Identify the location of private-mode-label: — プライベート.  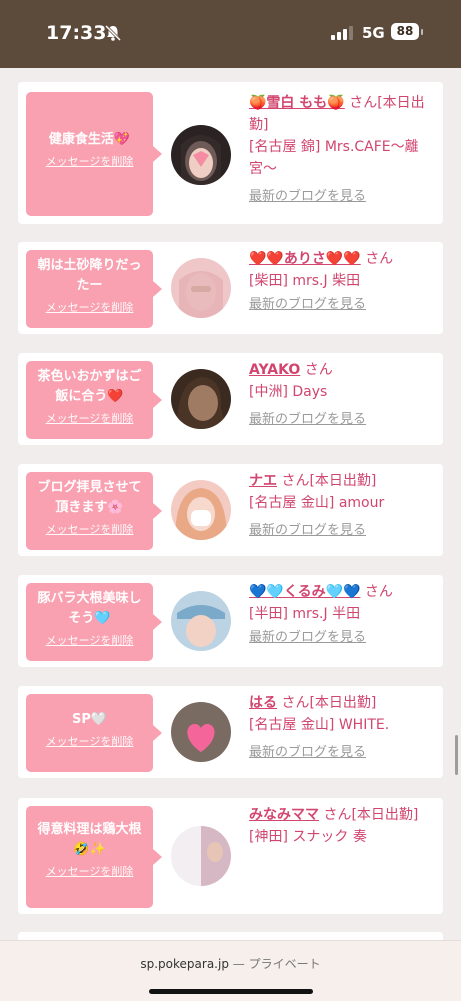
(276, 964).